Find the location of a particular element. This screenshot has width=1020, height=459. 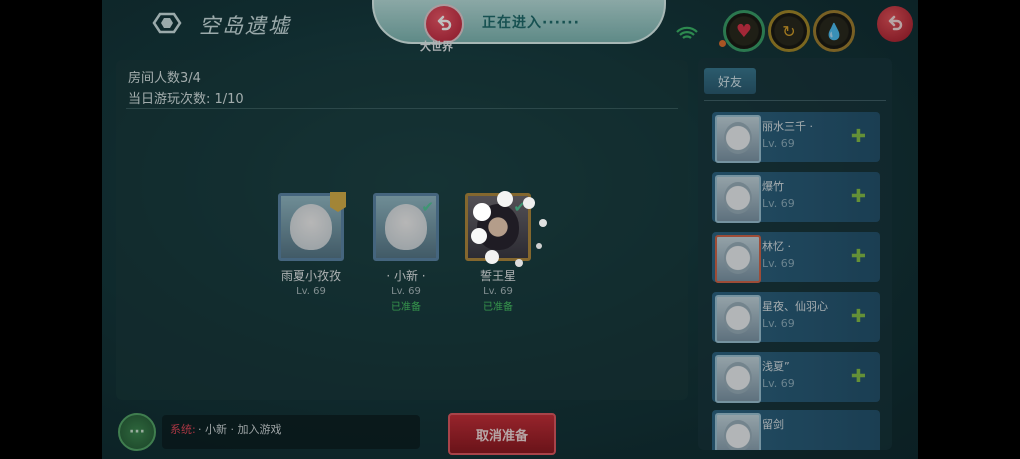

coin-icon: ↻ is located at coordinates (789, 31).